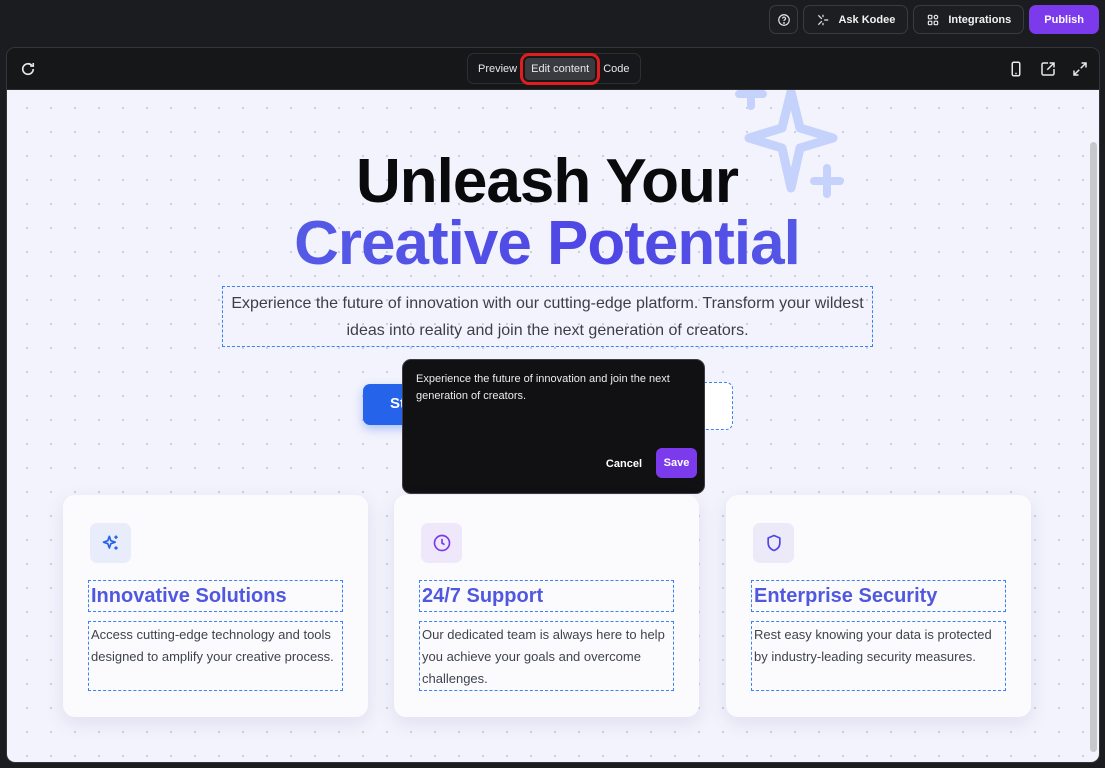 The width and height of the screenshot is (1105, 768). I want to click on clock-icon, so click(441, 543).